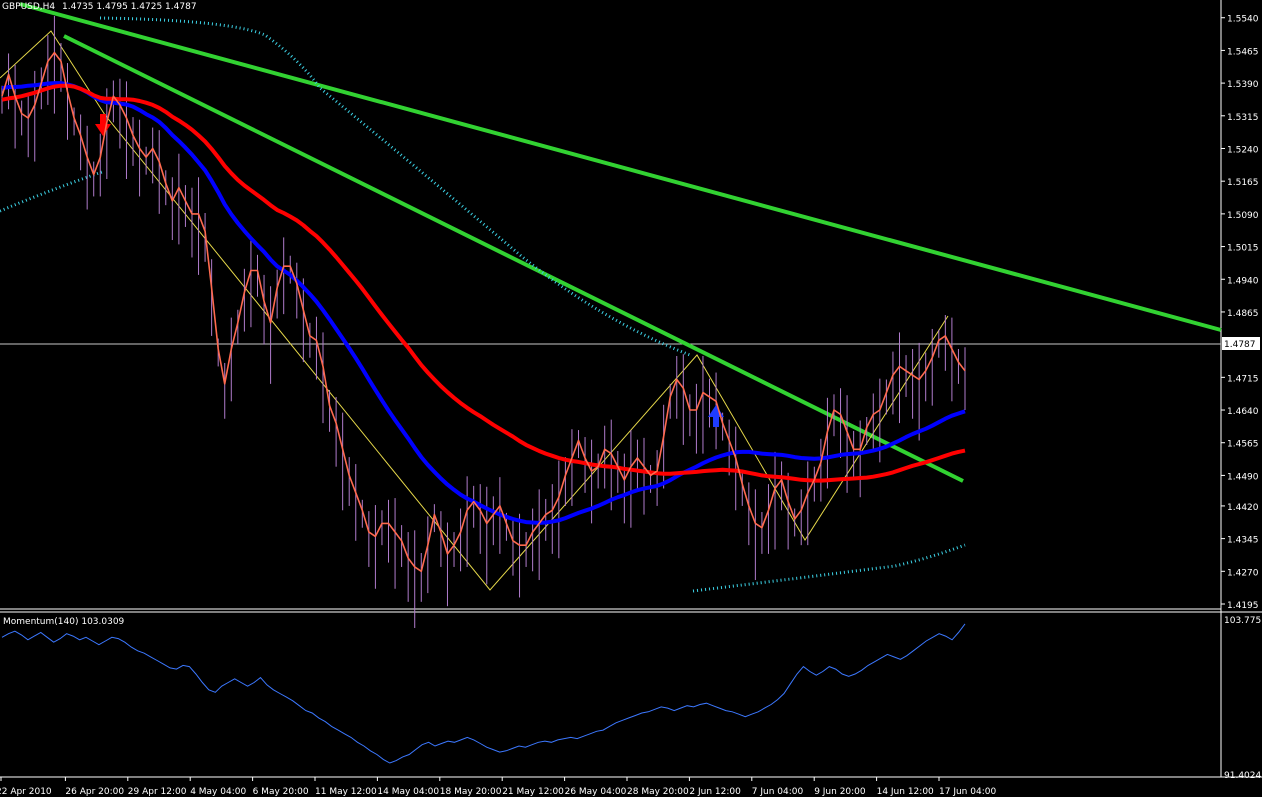 Image resolution: width=1262 pixels, height=797 pixels. Describe the element at coordinates (533, 792) in the screenshot. I see `time-tick-label: 21 May 12:00` at that location.